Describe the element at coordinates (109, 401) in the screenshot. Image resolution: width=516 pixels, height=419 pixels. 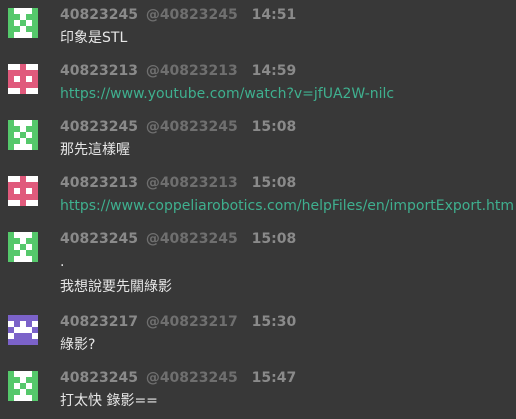
I see `message-text: 打太快 錄影==` at that location.